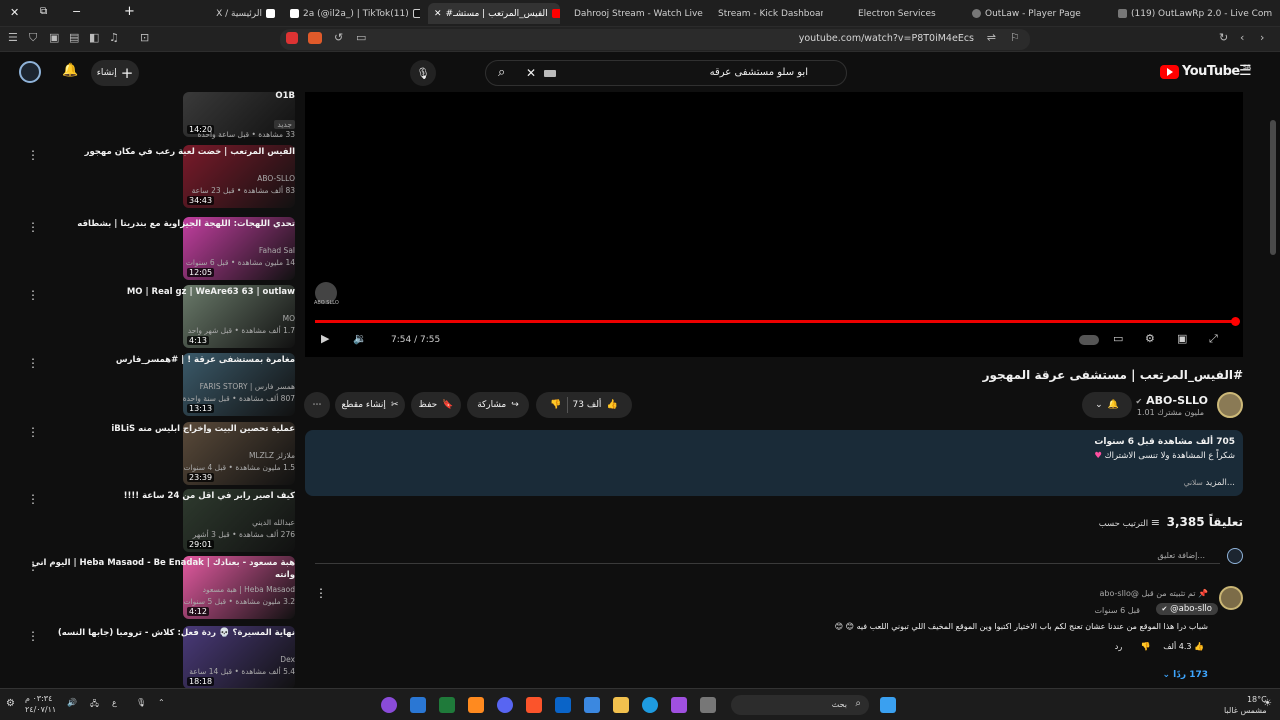  I want to click on subtitles-icon: ▭, so click(1118, 338).